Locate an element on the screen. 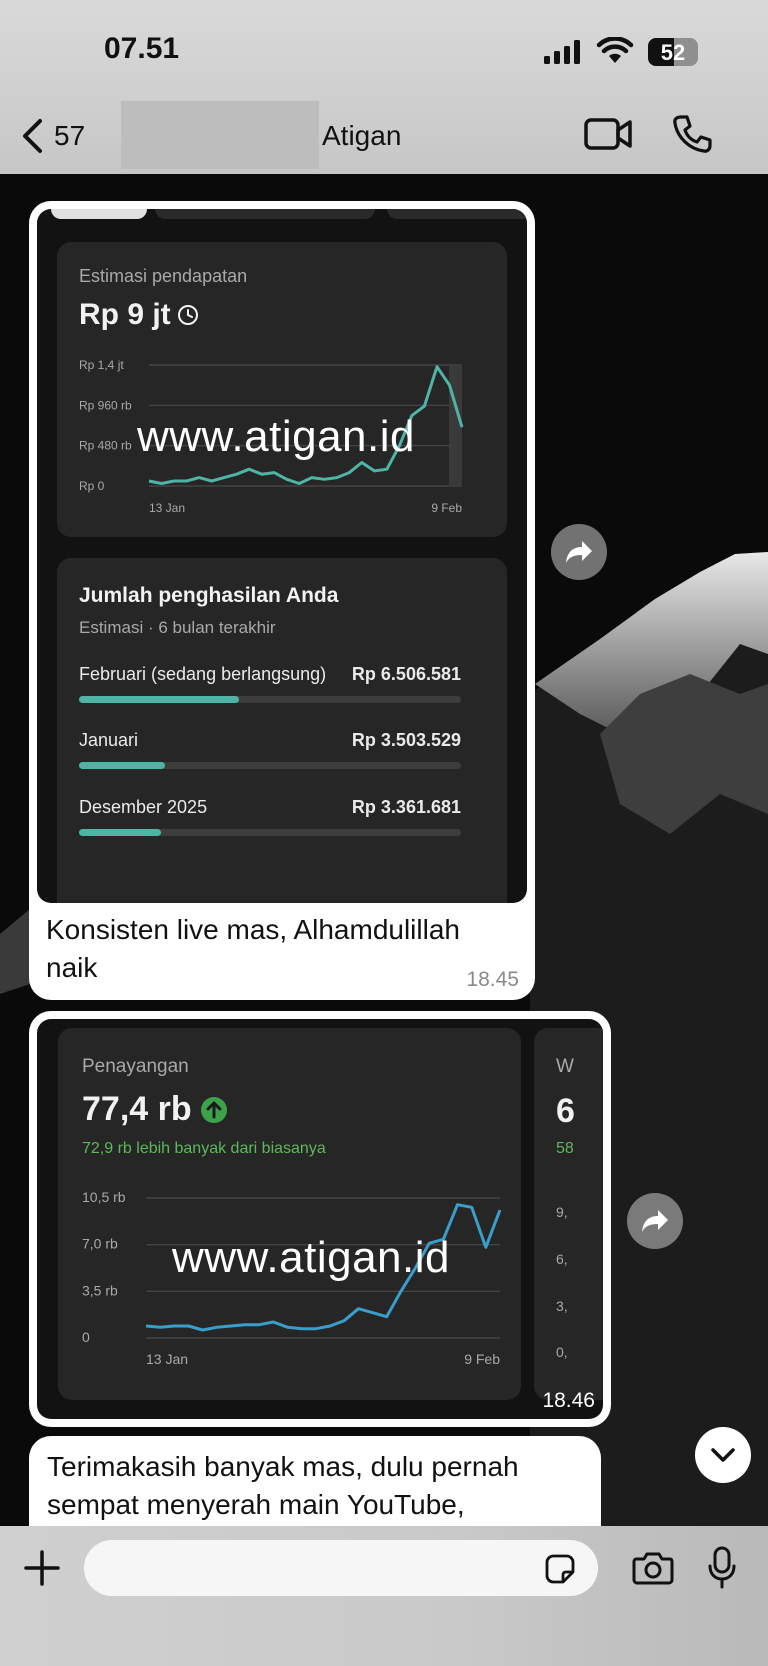  partial-title: W is located at coordinates (565, 1066).